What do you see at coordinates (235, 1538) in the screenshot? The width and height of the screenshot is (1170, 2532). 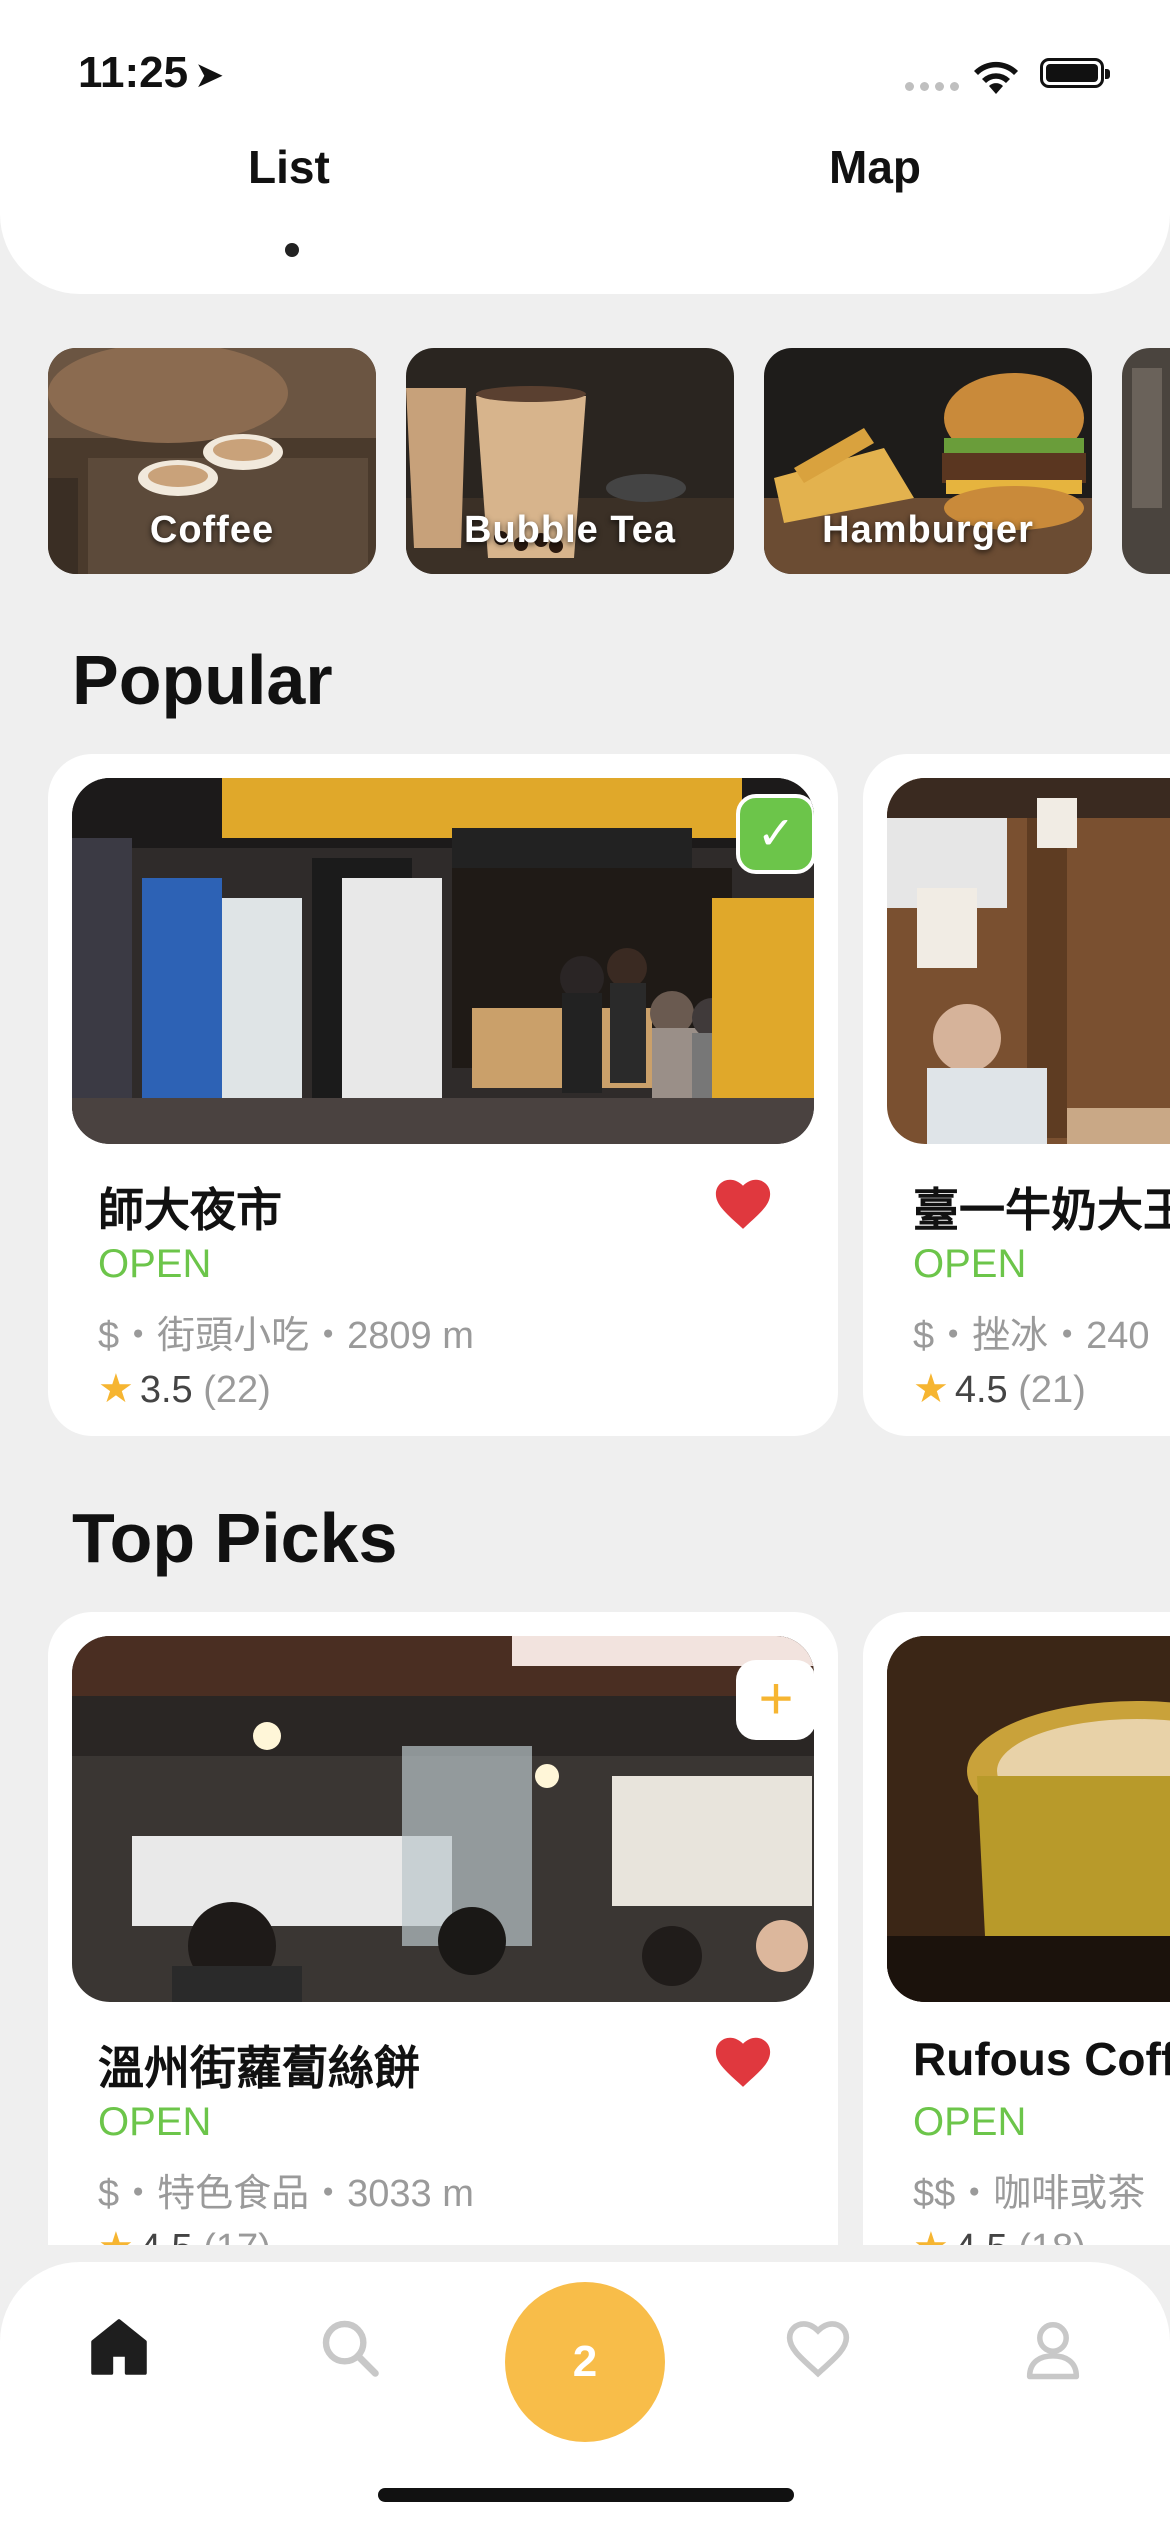 I see `section-title-top-picks: Top Picks` at bounding box center [235, 1538].